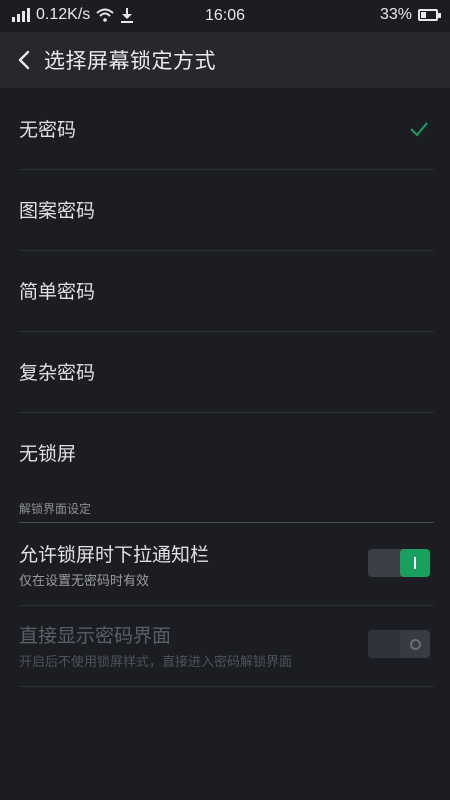 The height and width of the screenshot is (800, 450). I want to click on battery-icon, so click(429, 15).